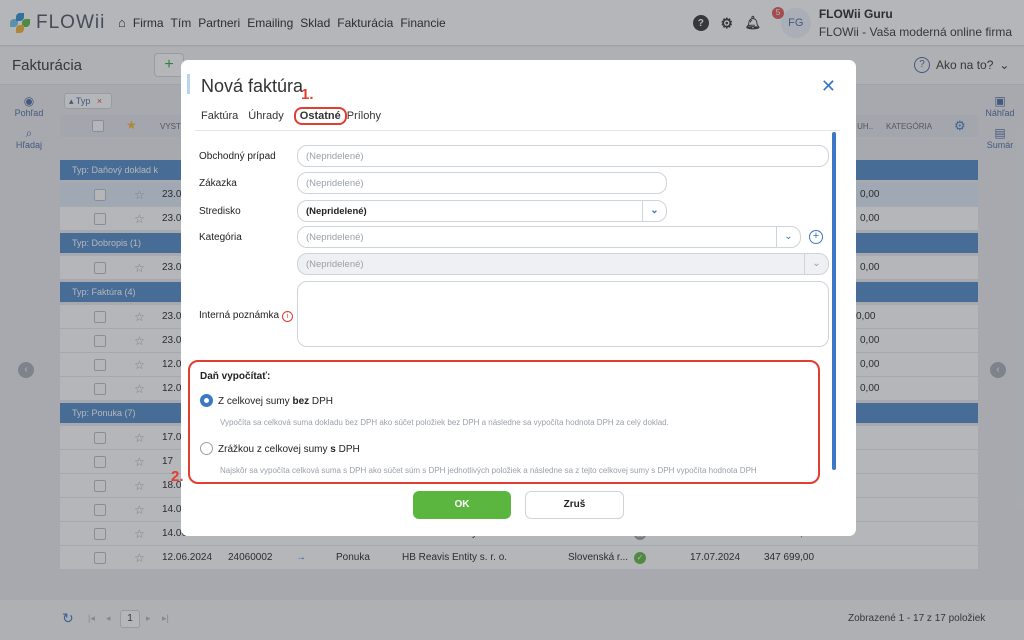  Describe the element at coordinates (347, 449) in the screenshot. I see `opt2-post: DPH` at that location.